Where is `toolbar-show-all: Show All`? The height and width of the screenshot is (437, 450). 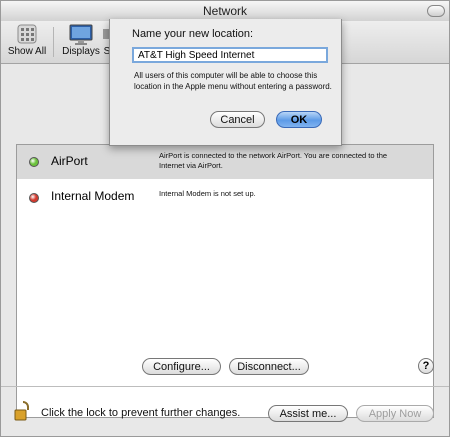
toolbar-show-all: Show All is located at coordinates (27, 40).